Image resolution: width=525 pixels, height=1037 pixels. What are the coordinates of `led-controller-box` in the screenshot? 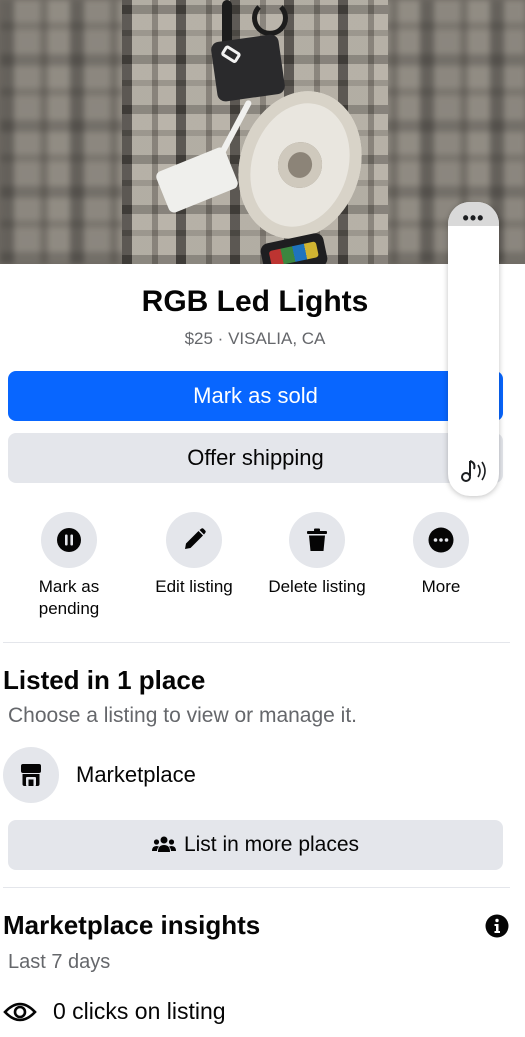 It's located at (197, 180).